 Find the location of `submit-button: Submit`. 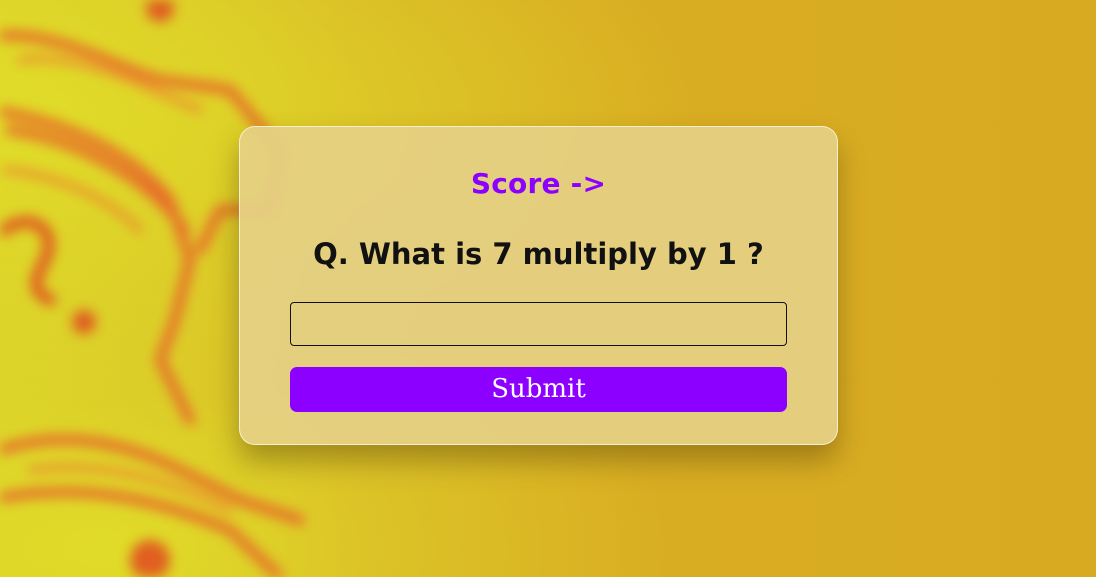

submit-button: Submit is located at coordinates (538, 389).